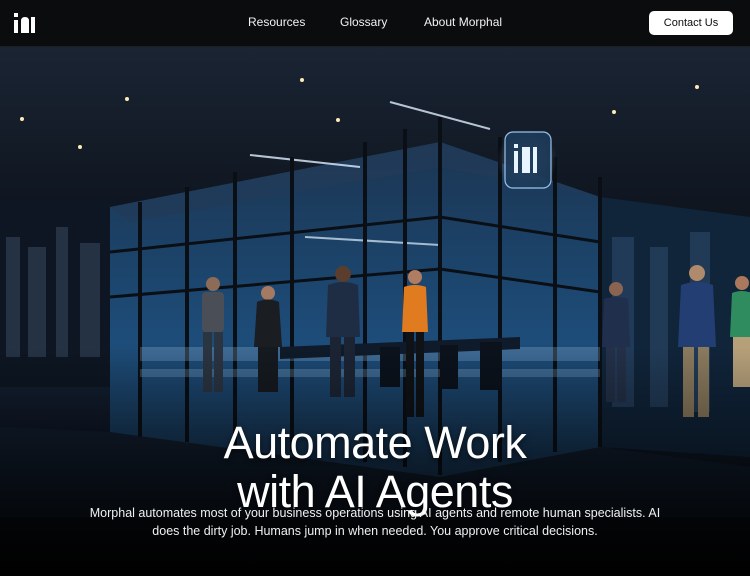 The height and width of the screenshot is (576, 750). What do you see at coordinates (276, 22) in the screenshot?
I see `nav-link-resources: Resources` at bounding box center [276, 22].